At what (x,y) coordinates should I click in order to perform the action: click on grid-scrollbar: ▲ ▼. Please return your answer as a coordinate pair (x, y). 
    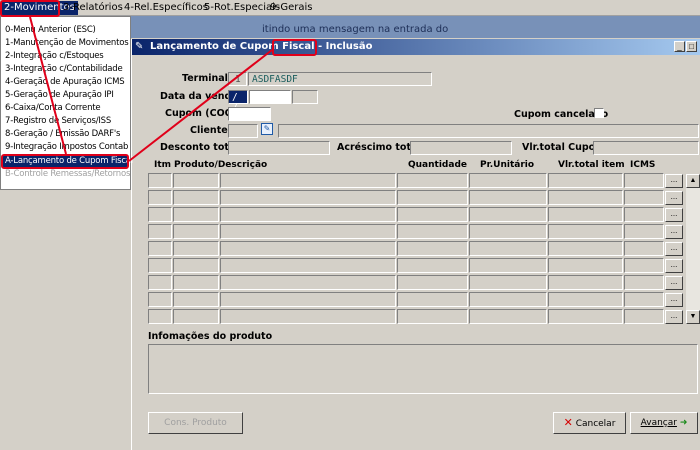
    Looking at the image, I should click on (693, 249).